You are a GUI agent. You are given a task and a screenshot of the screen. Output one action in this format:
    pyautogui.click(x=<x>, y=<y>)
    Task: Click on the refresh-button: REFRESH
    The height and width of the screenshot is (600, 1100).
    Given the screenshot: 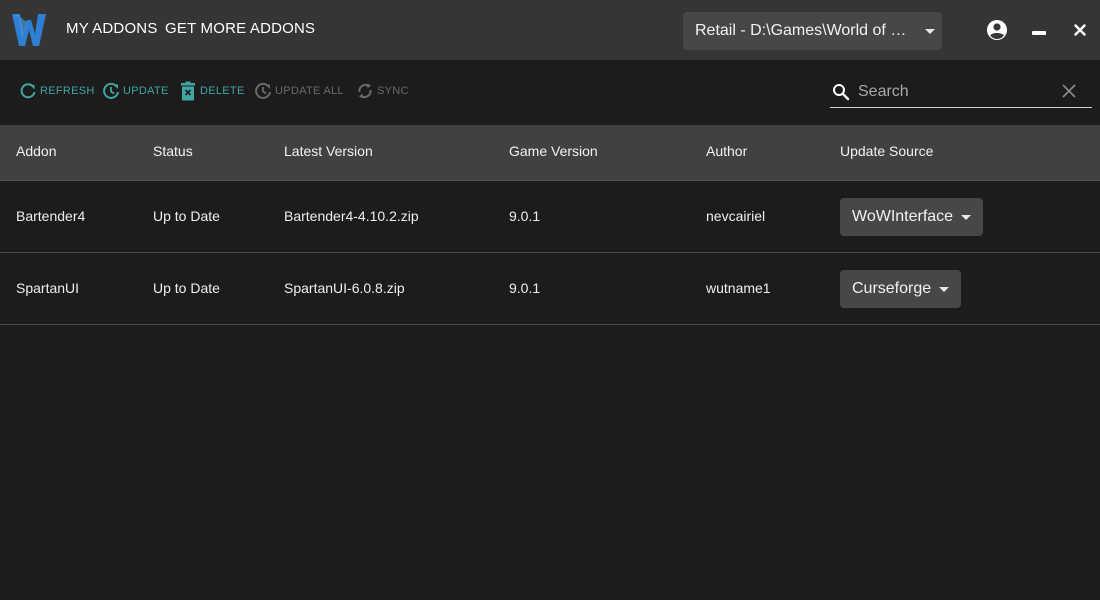 What is the action you would take?
    pyautogui.click(x=56, y=91)
    